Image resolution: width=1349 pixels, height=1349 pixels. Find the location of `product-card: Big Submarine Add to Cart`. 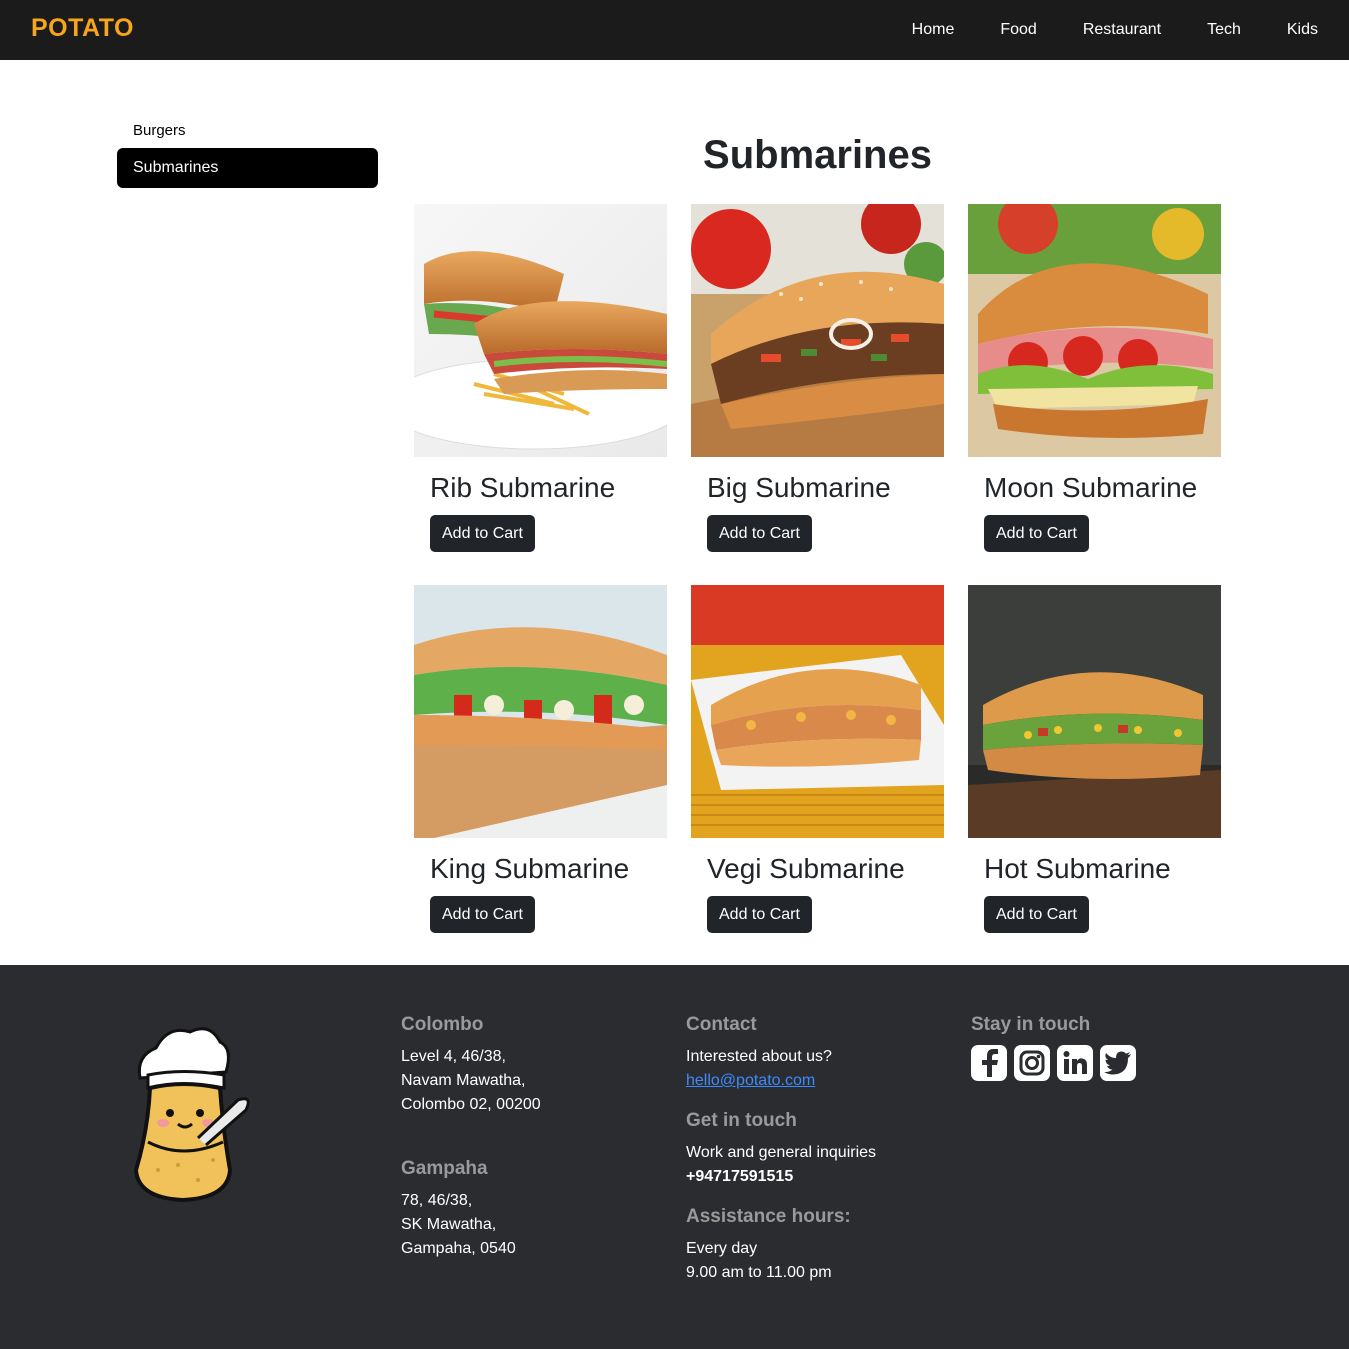

product-card: Big Submarine Add to Cart is located at coordinates (817, 379).